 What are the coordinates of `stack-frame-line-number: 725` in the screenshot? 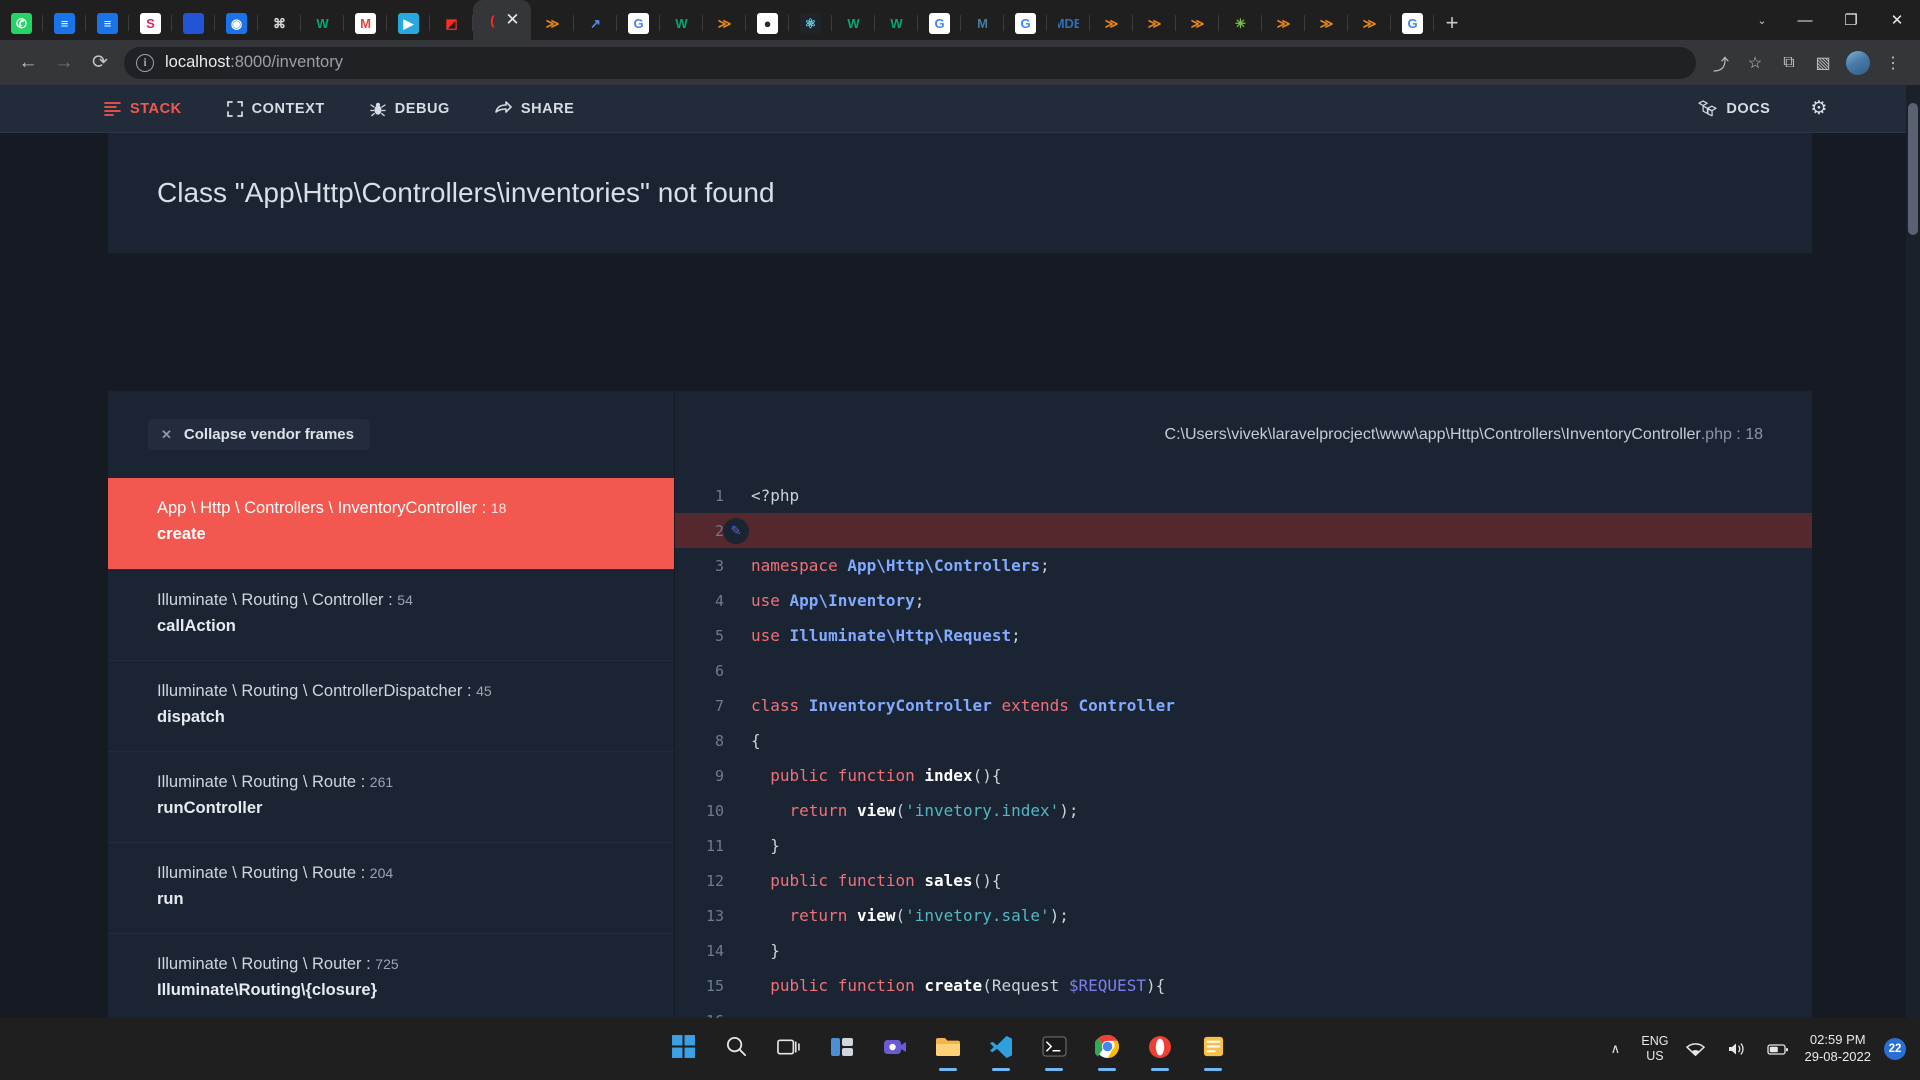 It's located at (387, 964).